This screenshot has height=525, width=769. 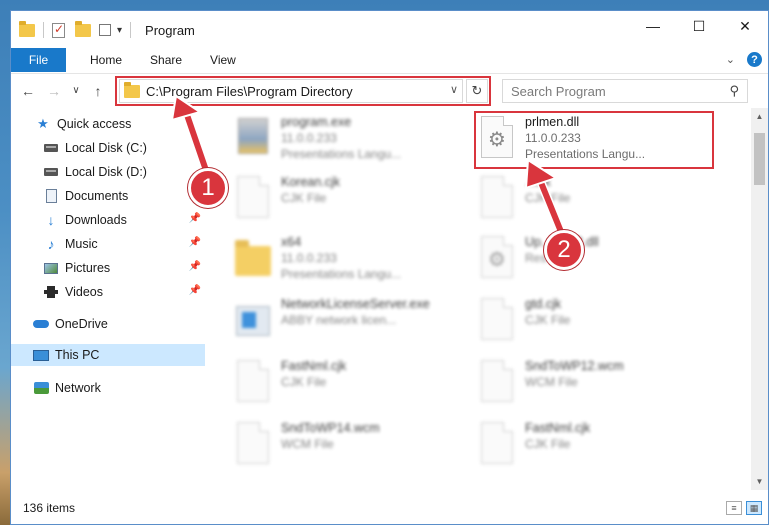 I want to click on window-title: Program, so click(x=170, y=30).